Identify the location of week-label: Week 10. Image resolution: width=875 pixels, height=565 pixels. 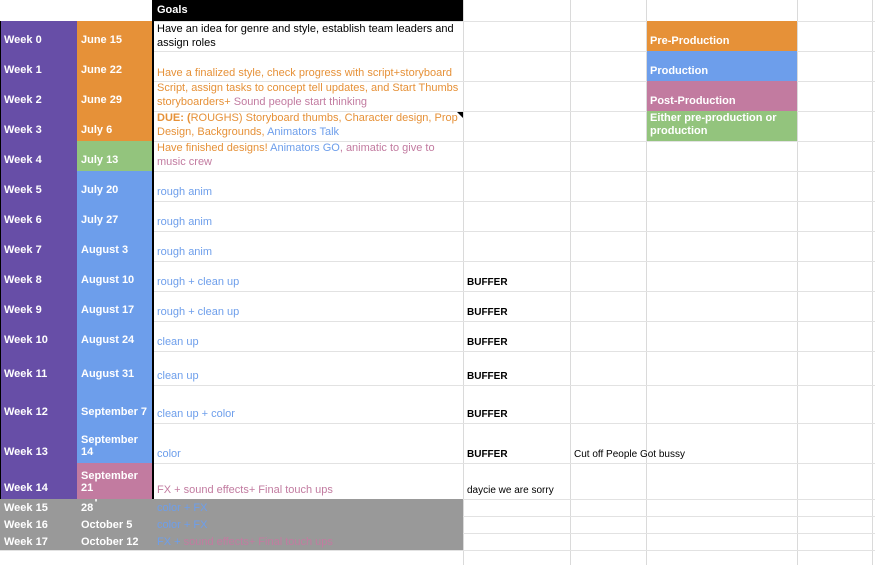
(38, 336).